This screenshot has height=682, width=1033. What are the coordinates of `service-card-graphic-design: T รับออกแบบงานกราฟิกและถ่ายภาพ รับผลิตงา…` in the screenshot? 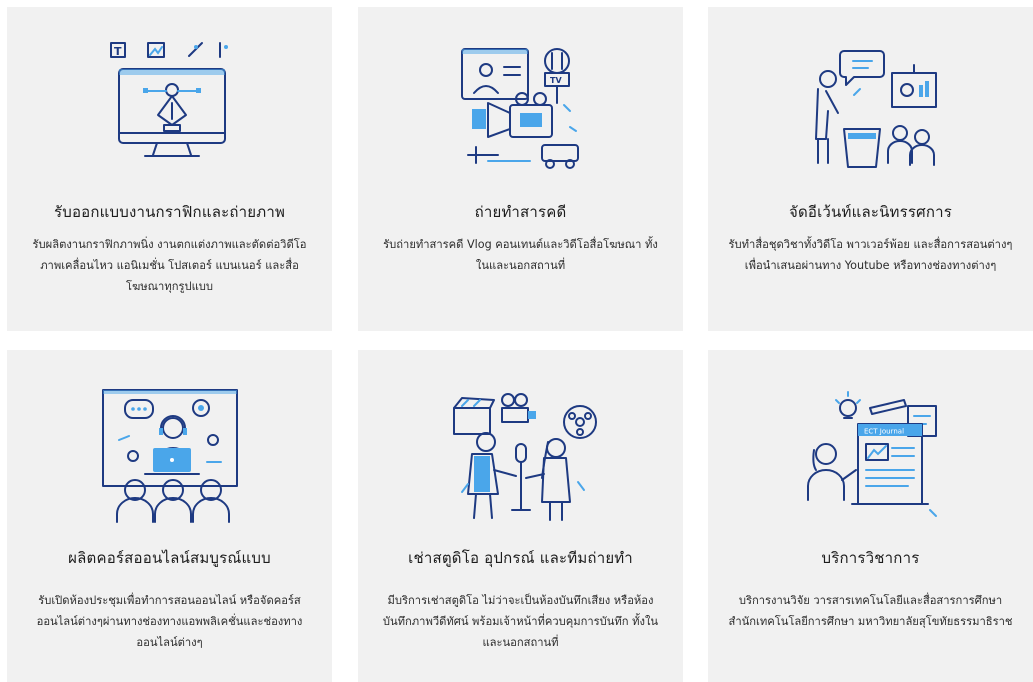 It's located at (169, 169).